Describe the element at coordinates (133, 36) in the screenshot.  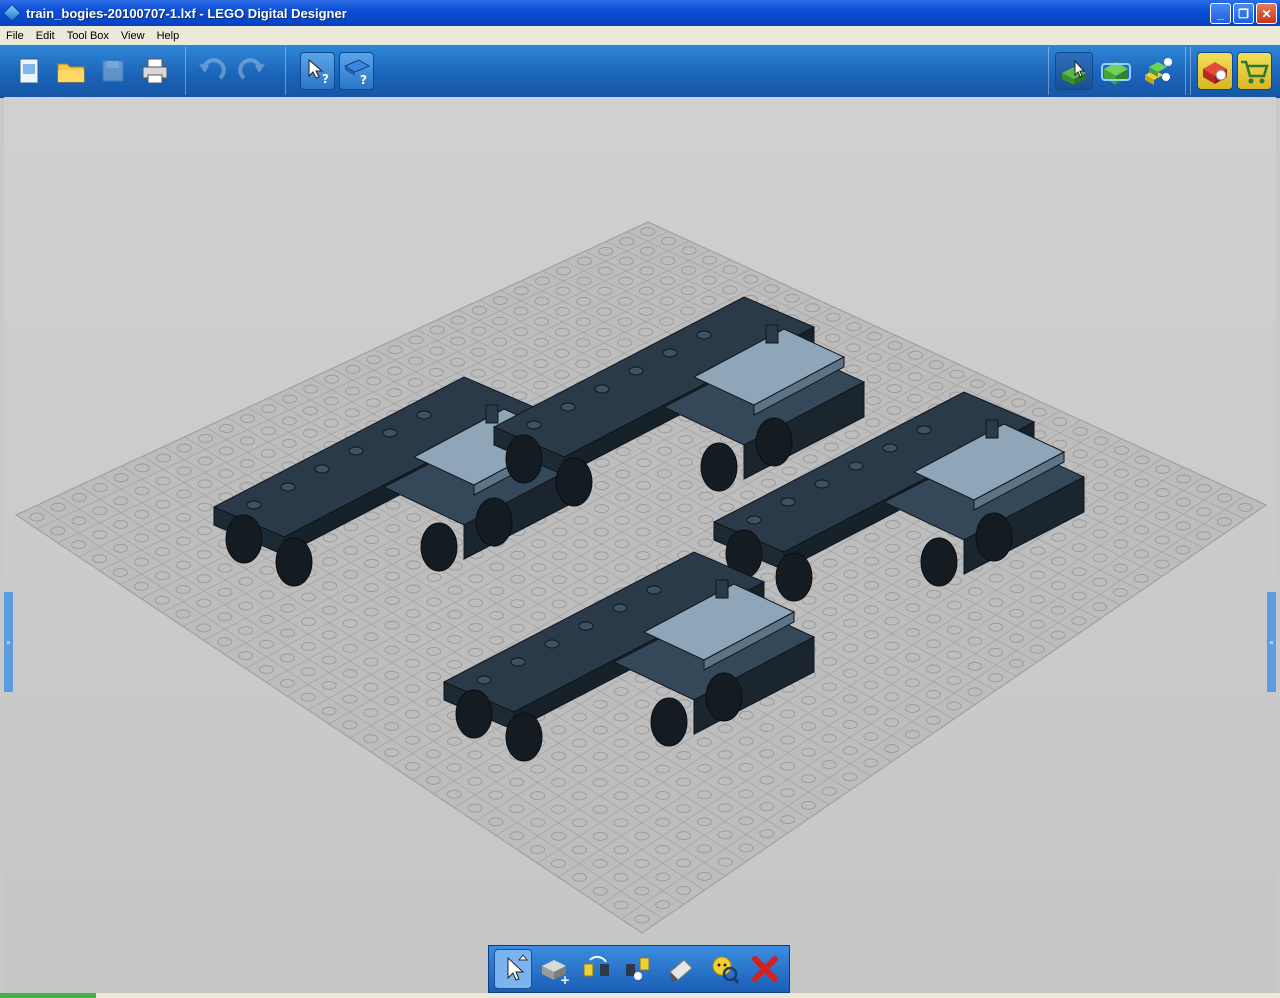
I see `menu-view: View` at that location.